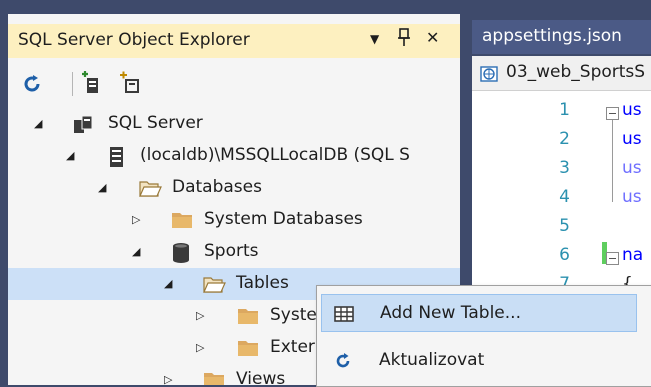 Image resolution: width=651 pixels, height=387 pixels. I want to click on tree-item-label: SQL Server, so click(155, 123).